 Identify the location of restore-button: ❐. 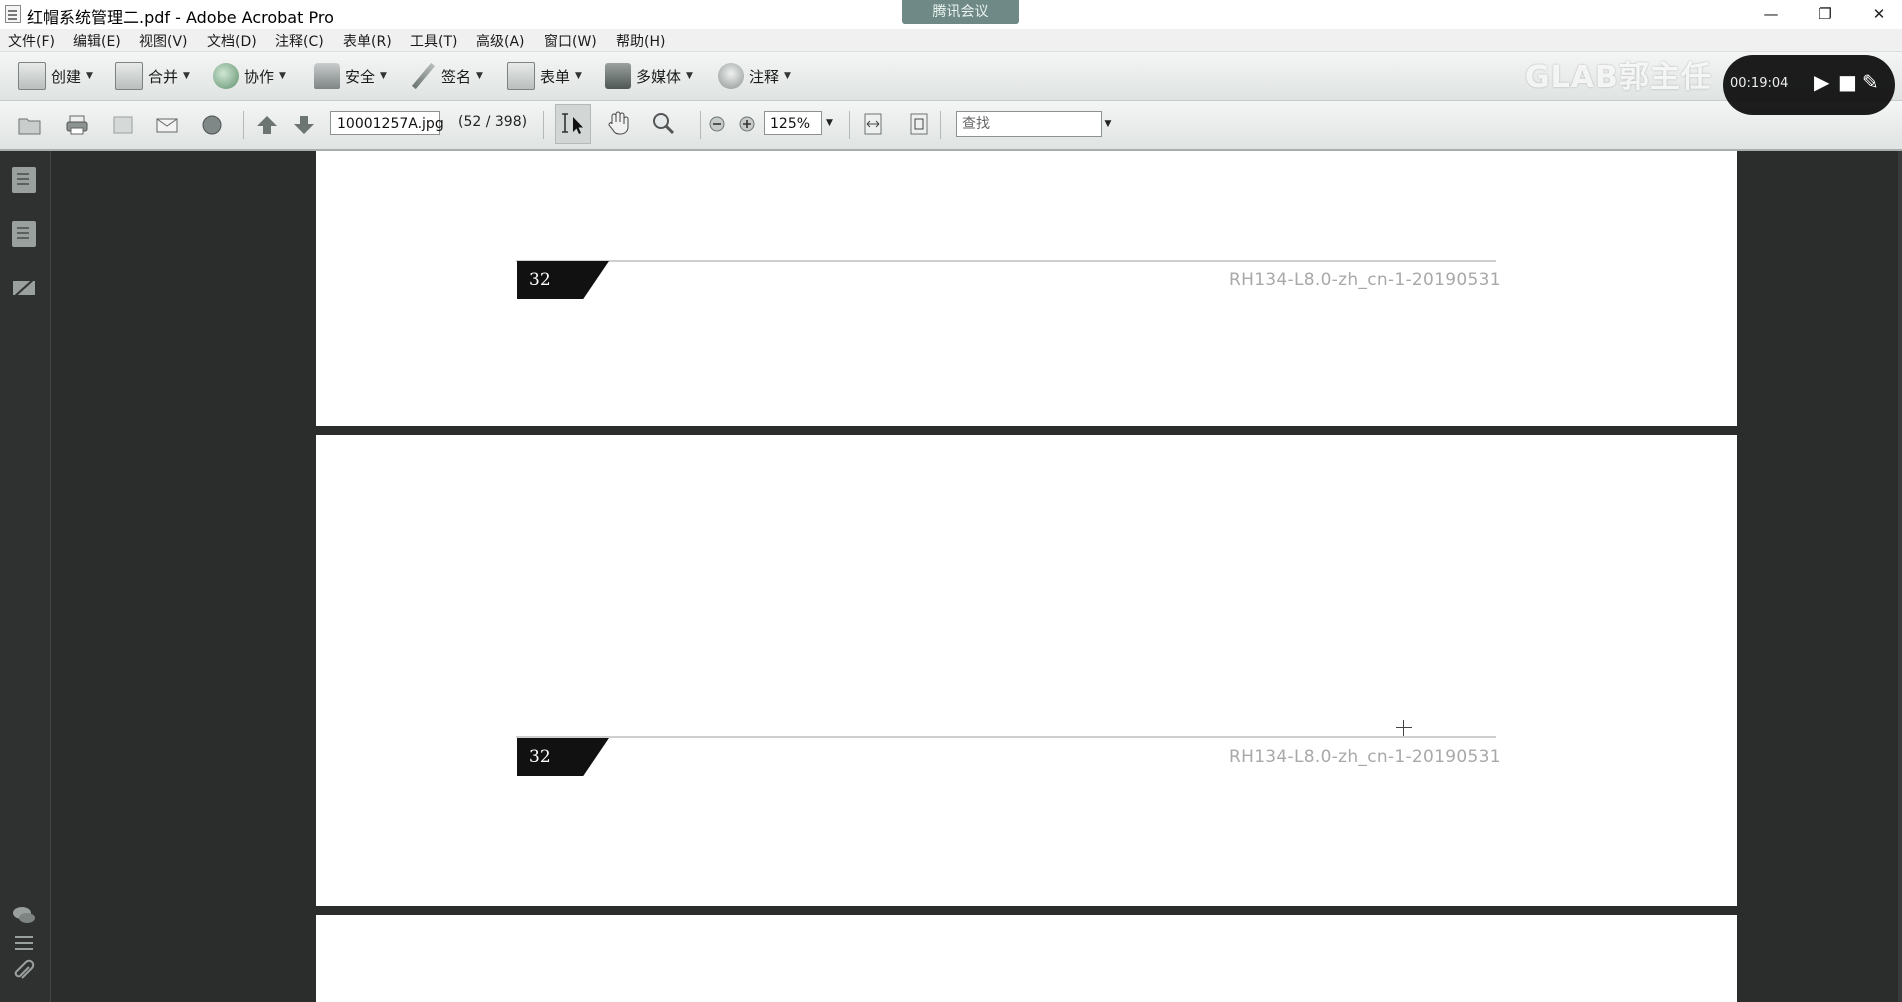
(1825, 14).